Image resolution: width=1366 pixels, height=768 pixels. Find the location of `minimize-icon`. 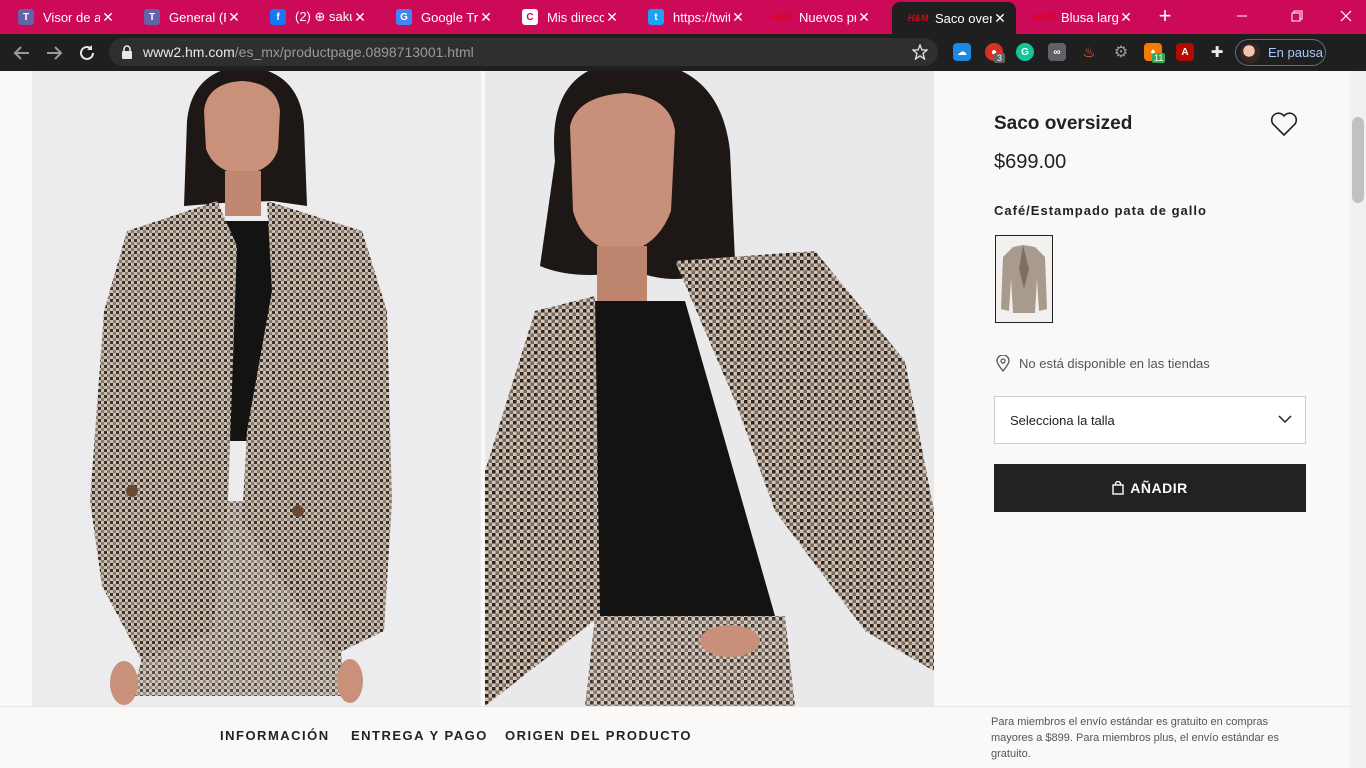

minimize-icon is located at coordinates (1242, 16).